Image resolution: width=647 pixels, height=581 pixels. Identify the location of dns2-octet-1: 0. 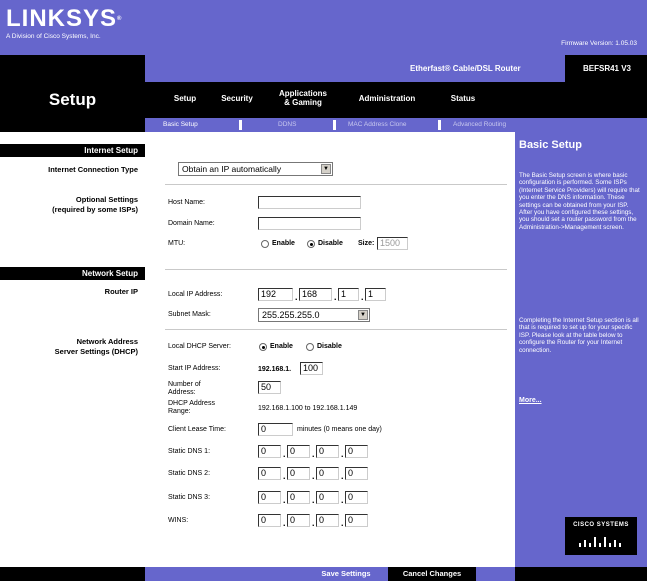
(269, 473).